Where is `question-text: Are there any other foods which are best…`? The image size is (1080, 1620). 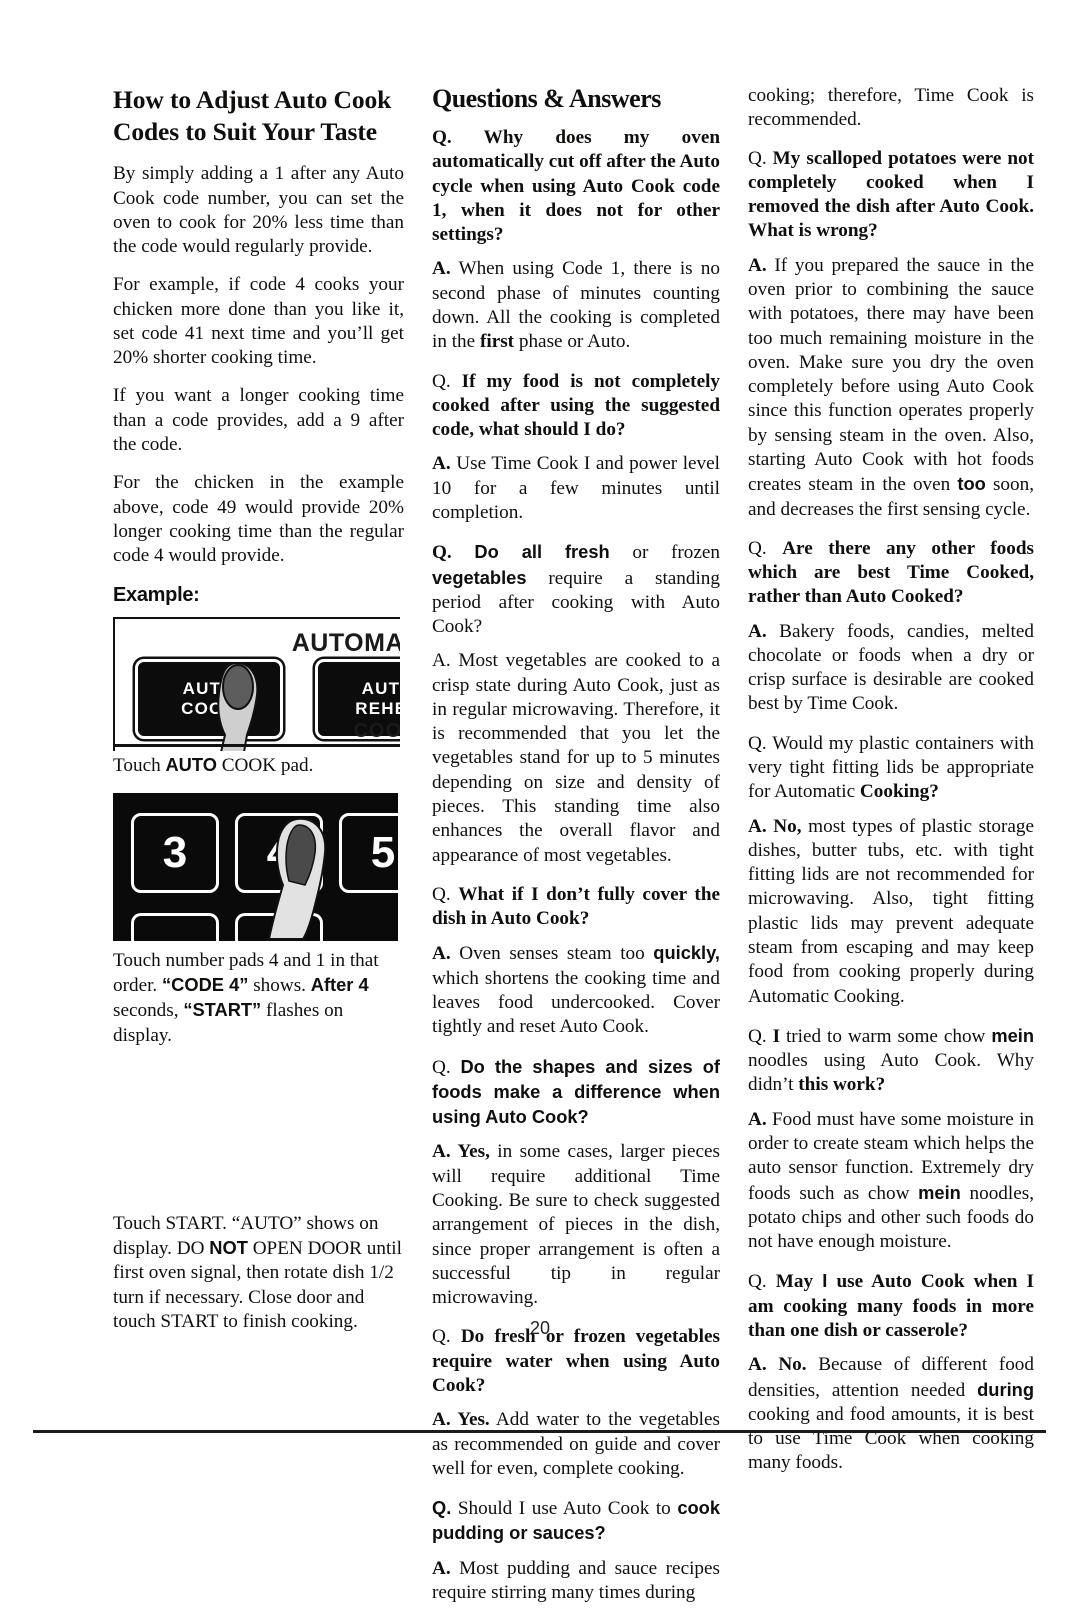 question-text: Are there any other foods which are best… is located at coordinates (891, 572).